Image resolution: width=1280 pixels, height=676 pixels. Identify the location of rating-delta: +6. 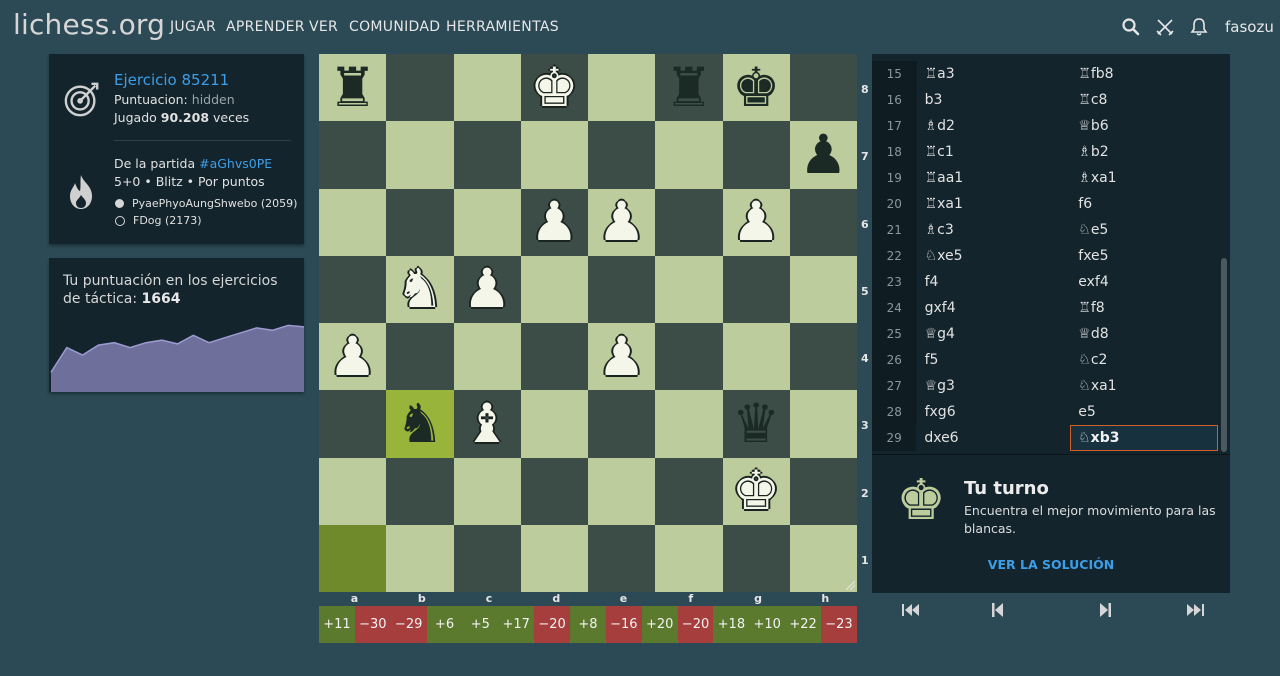
(444, 624).